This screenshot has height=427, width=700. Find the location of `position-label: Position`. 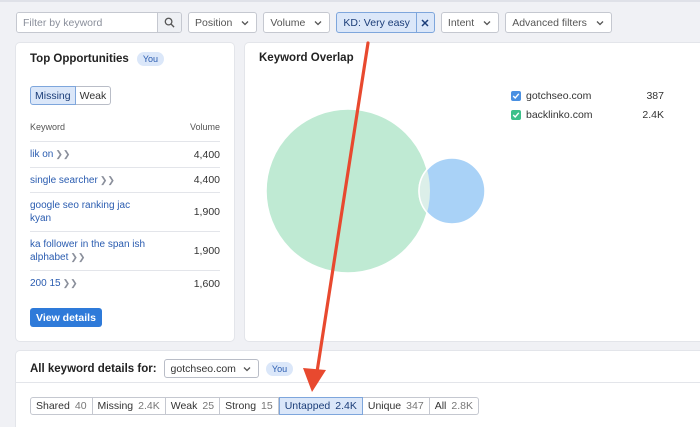

position-label: Position is located at coordinates (214, 22).